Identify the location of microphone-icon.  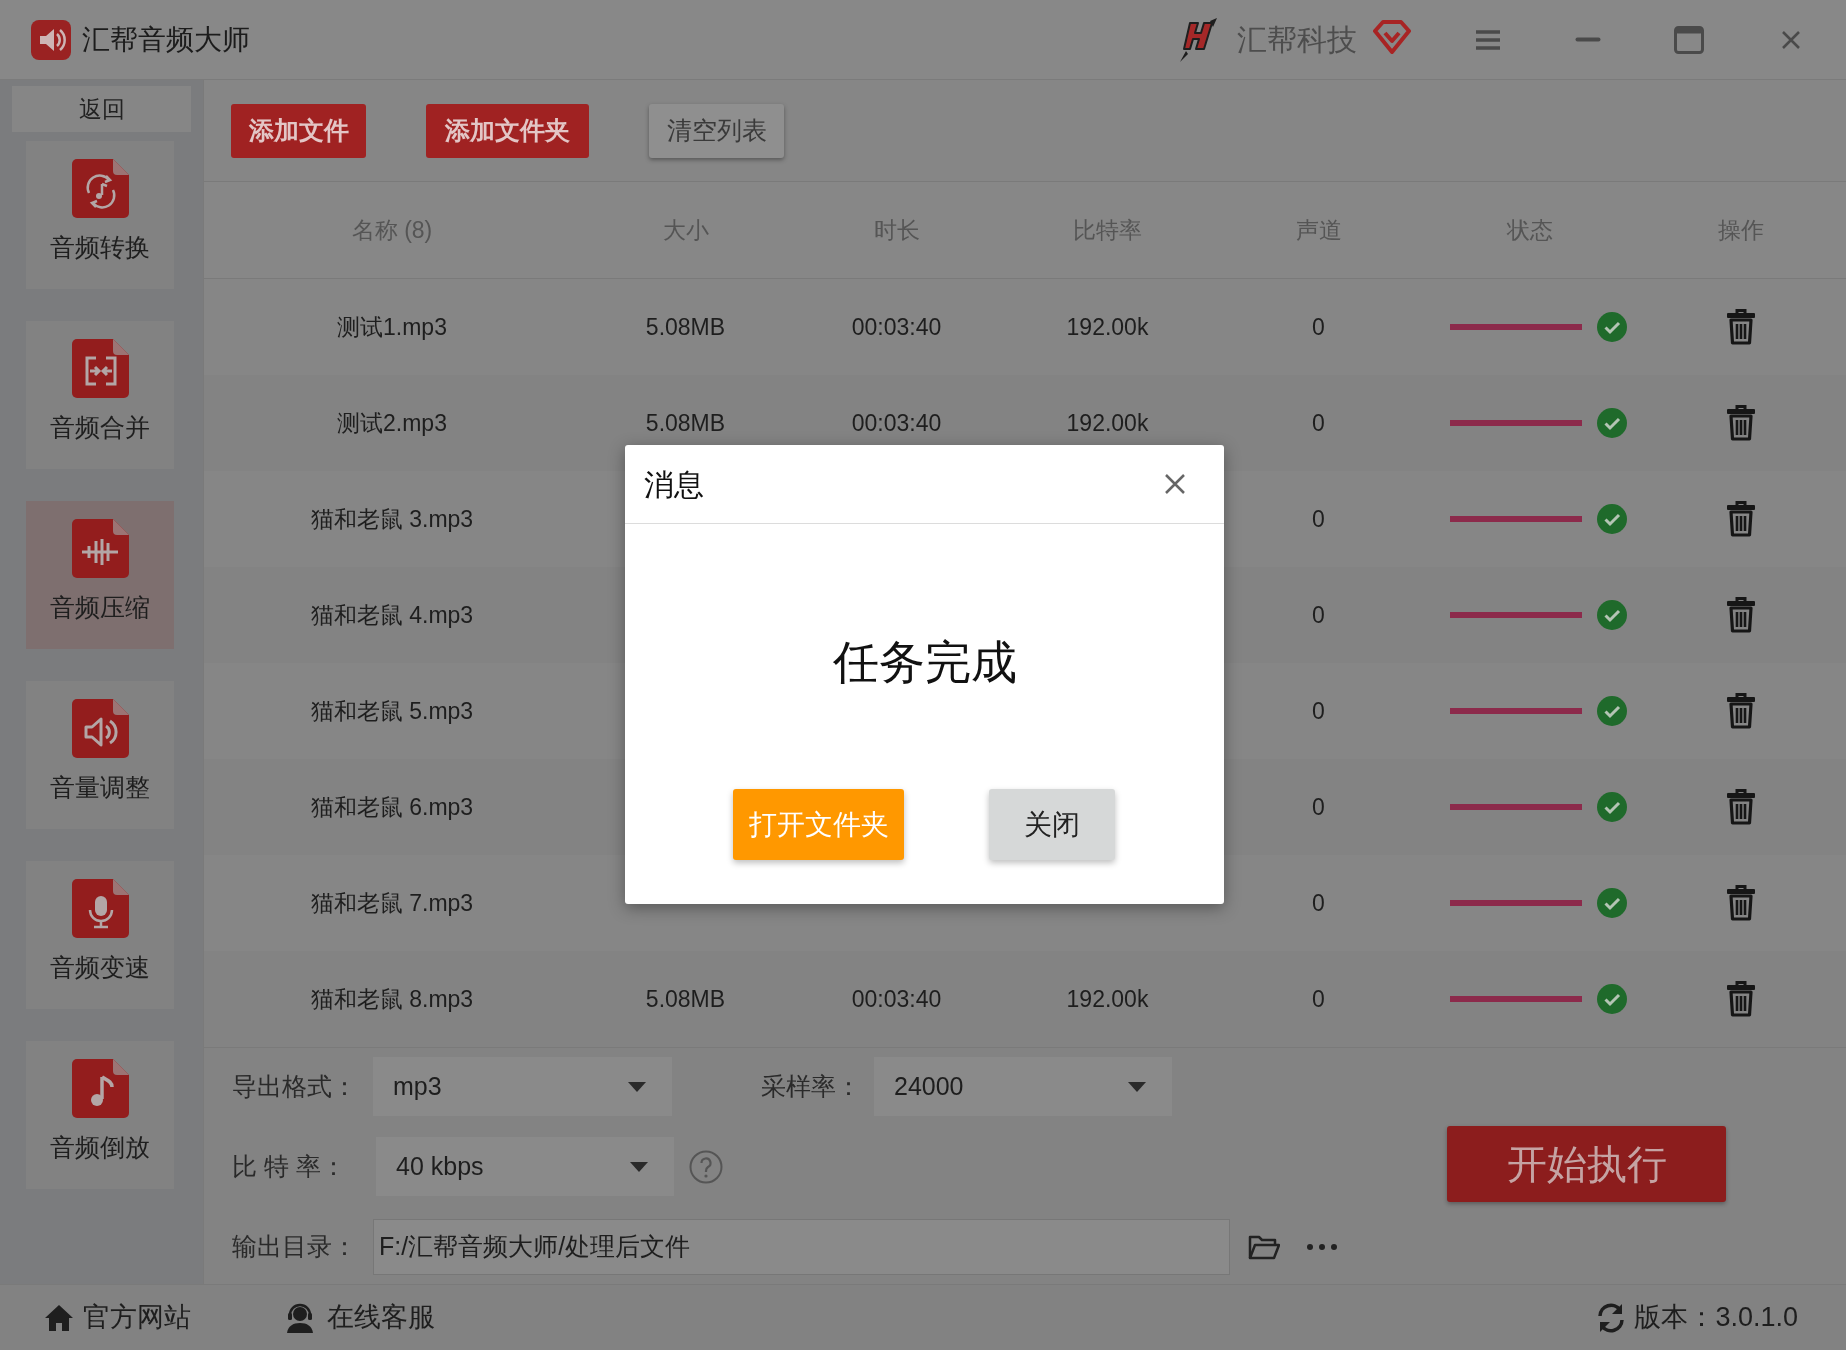
(100, 908).